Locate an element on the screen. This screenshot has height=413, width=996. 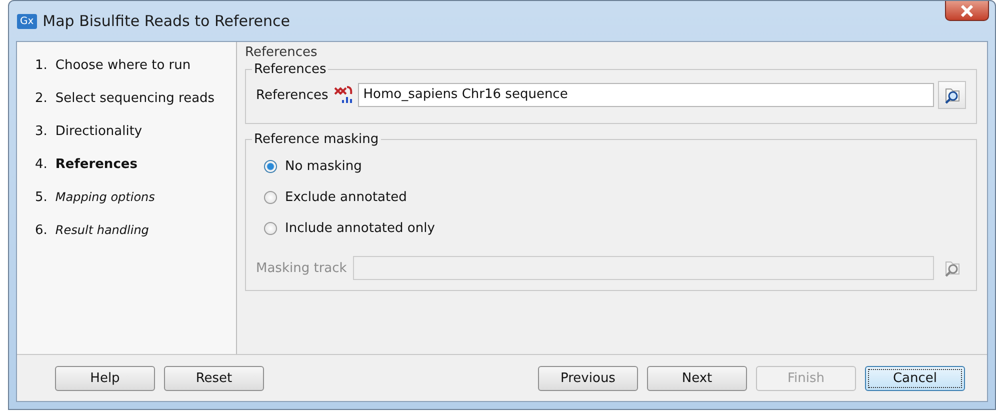
dialog-button: Help is located at coordinates (105, 378).